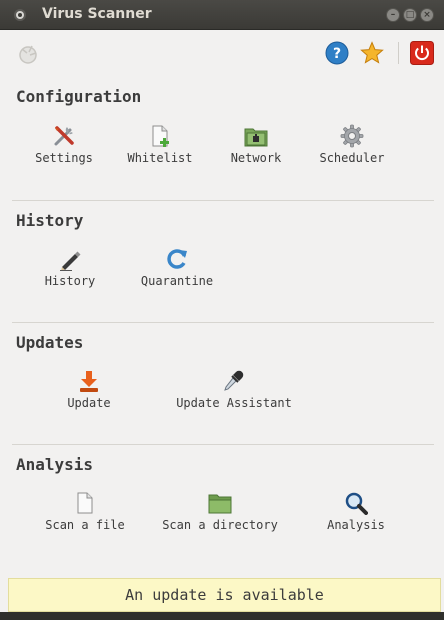  I want to click on desktop-background, so click(222, 616).